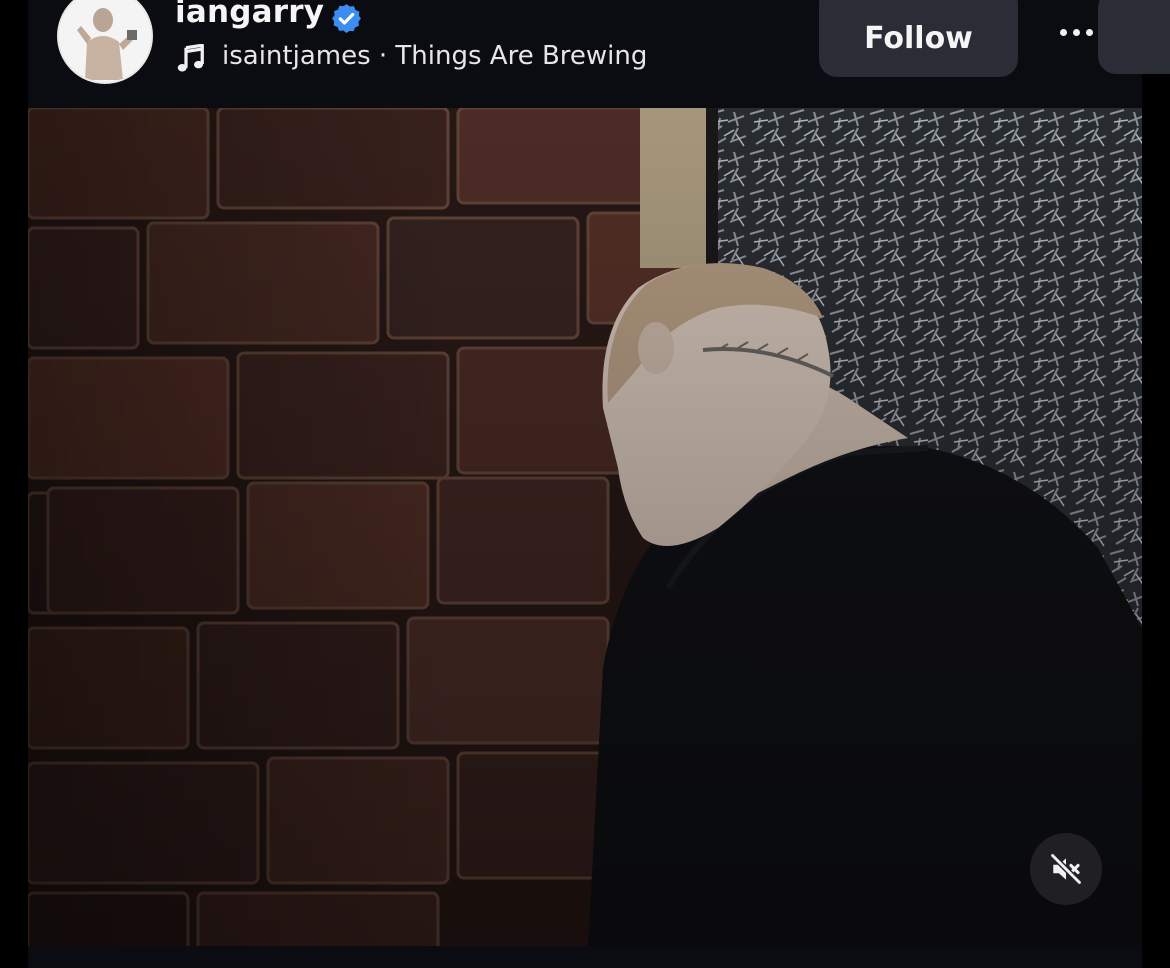 The height and width of the screenshot is (968, 1170). I want to click on speaker-muted-icon, so click(1066, 869).